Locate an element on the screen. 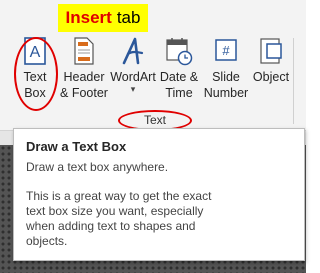 The image size is (320, 273). slide-number-label-line2: Number is located at coordinates (226, 93).